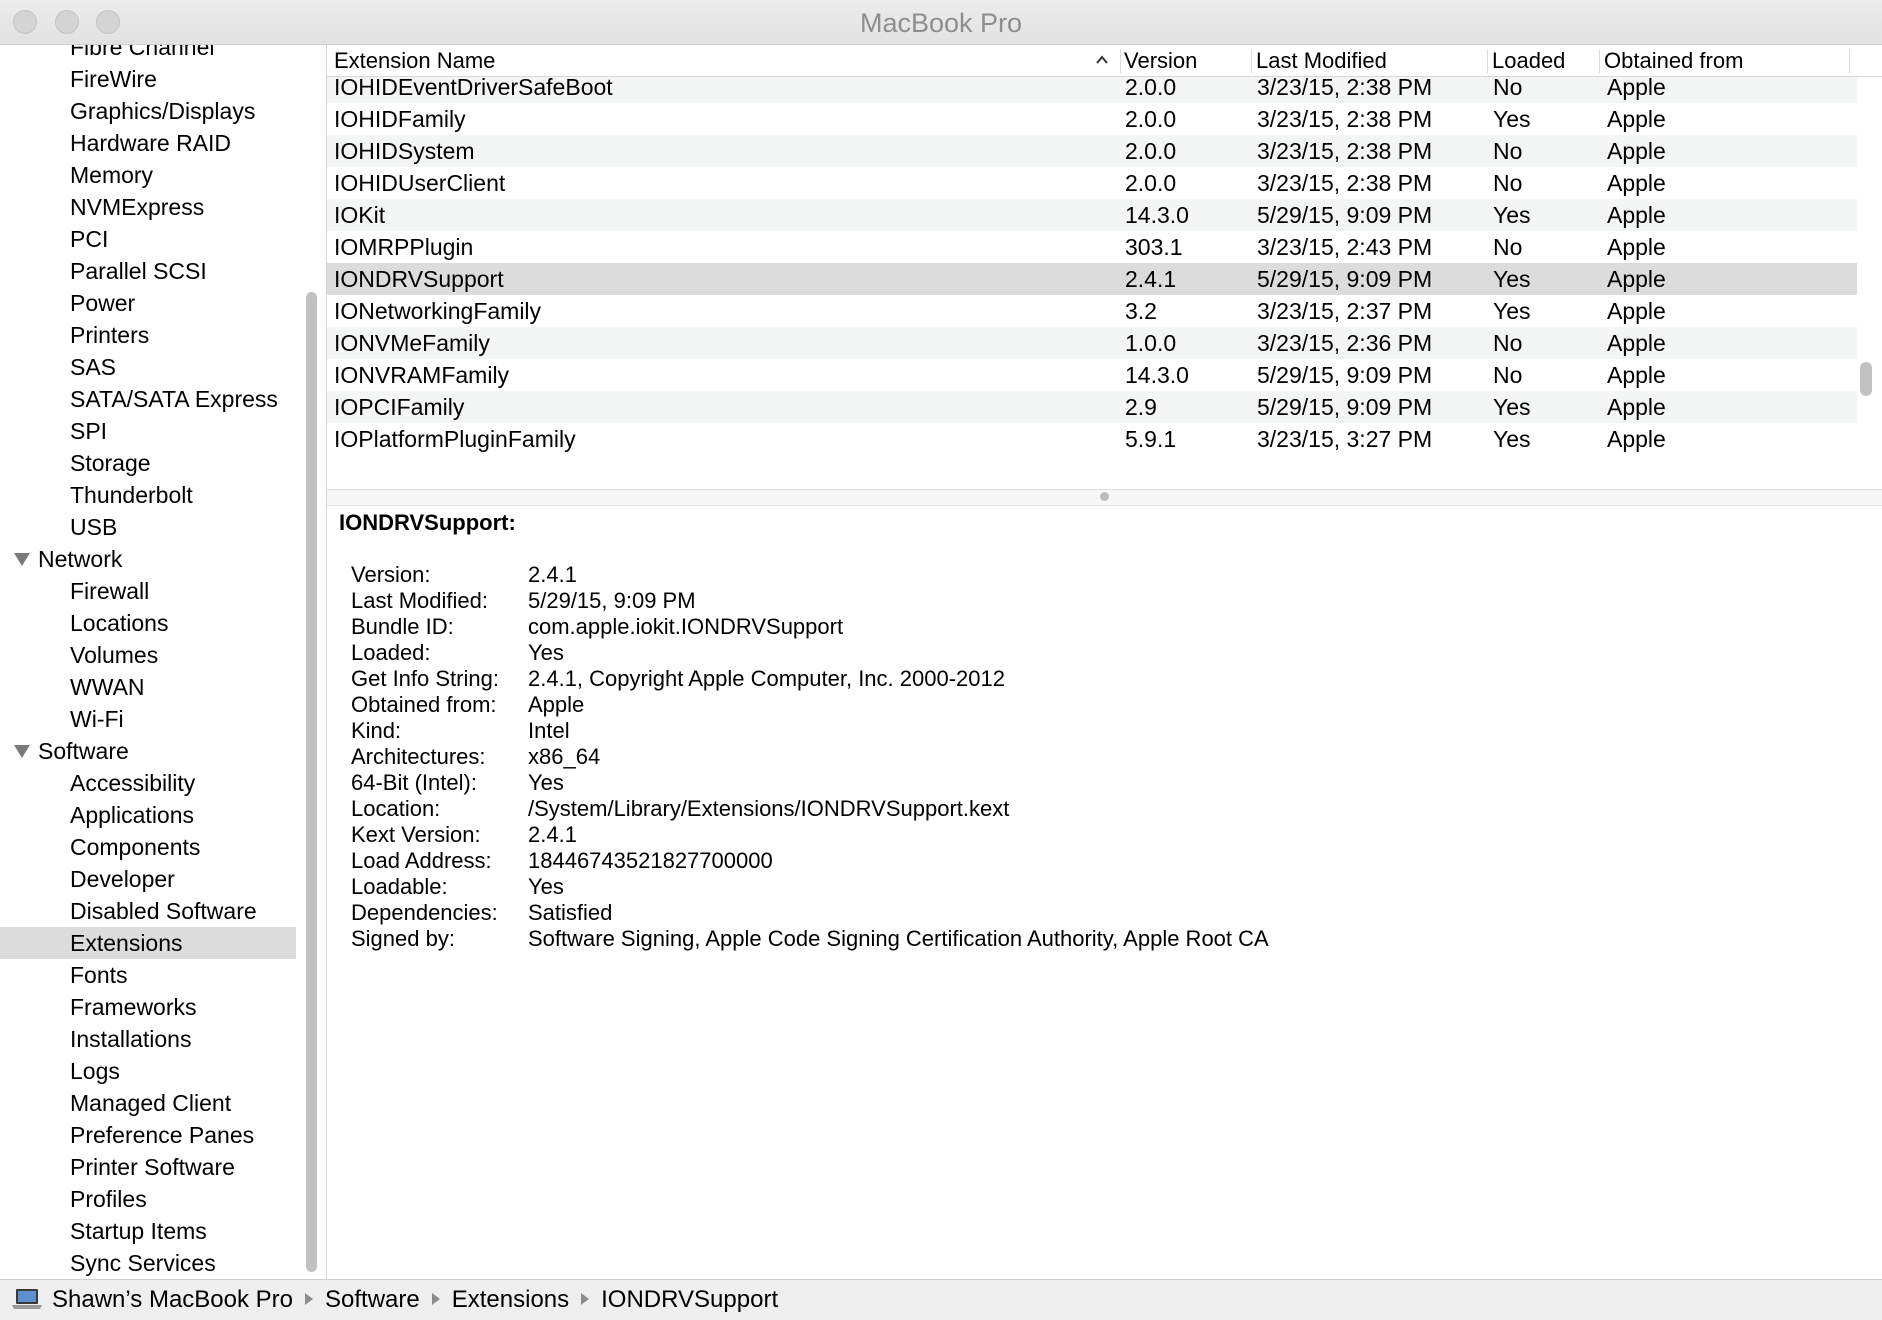  I want to click on sidebar-item-label: Network, so click(80, 559).